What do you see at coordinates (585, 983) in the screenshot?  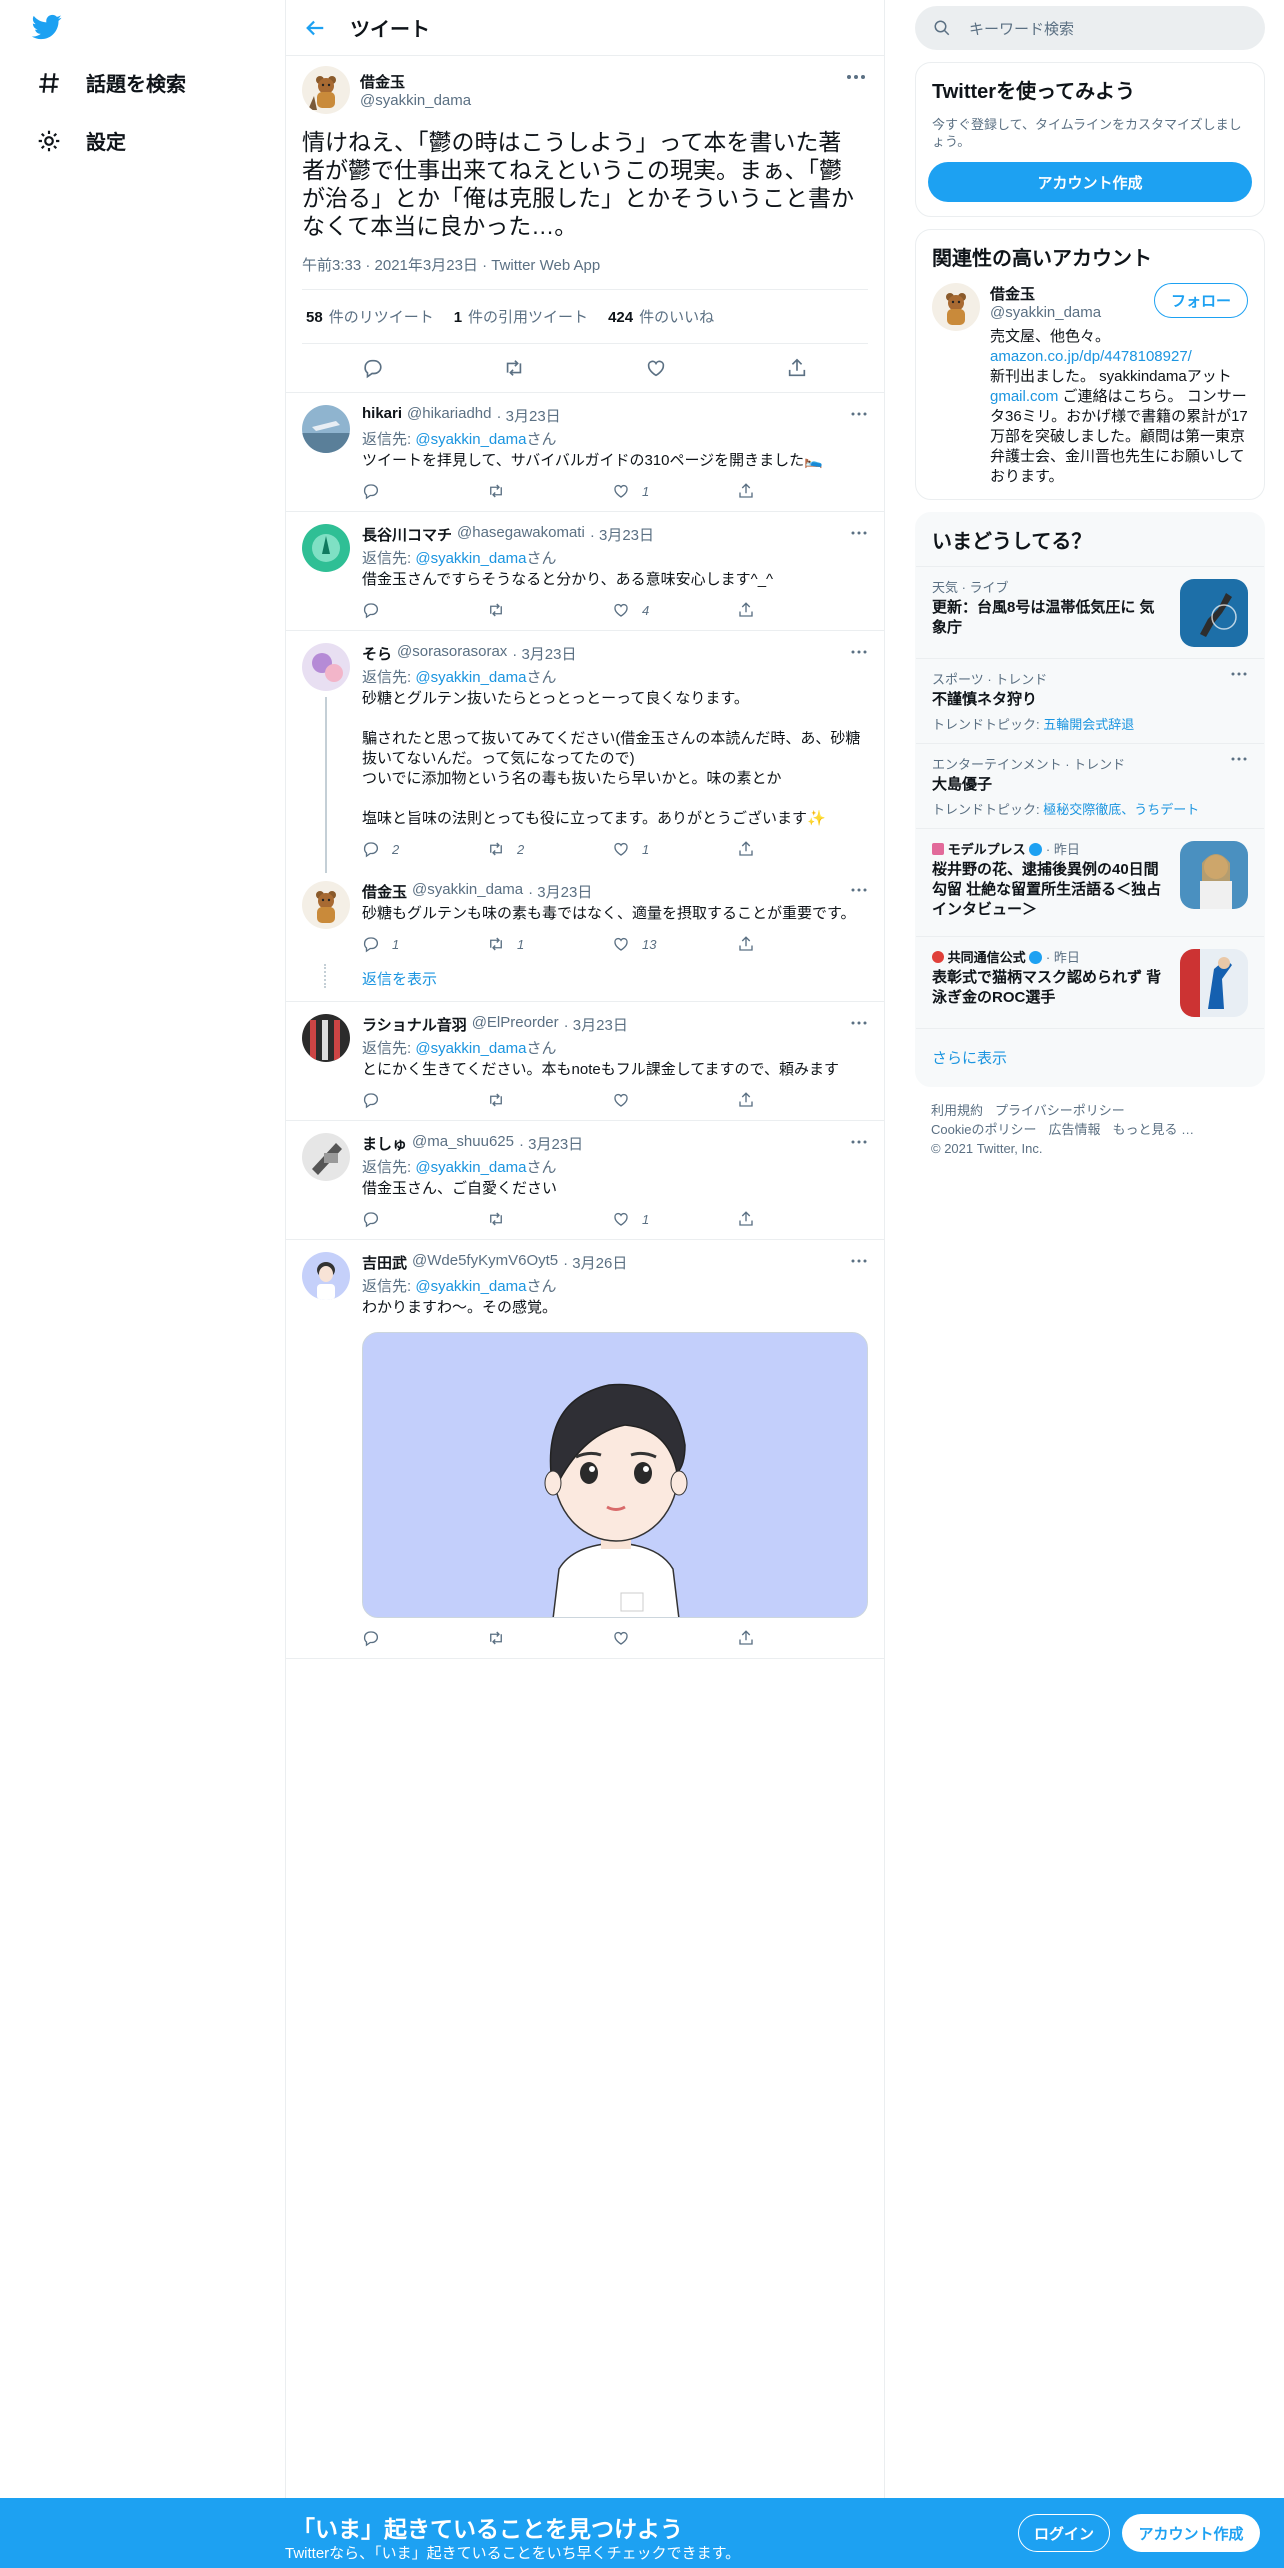 I see `show-replies-link: 返信を表示` at bounding box center [585, 983].